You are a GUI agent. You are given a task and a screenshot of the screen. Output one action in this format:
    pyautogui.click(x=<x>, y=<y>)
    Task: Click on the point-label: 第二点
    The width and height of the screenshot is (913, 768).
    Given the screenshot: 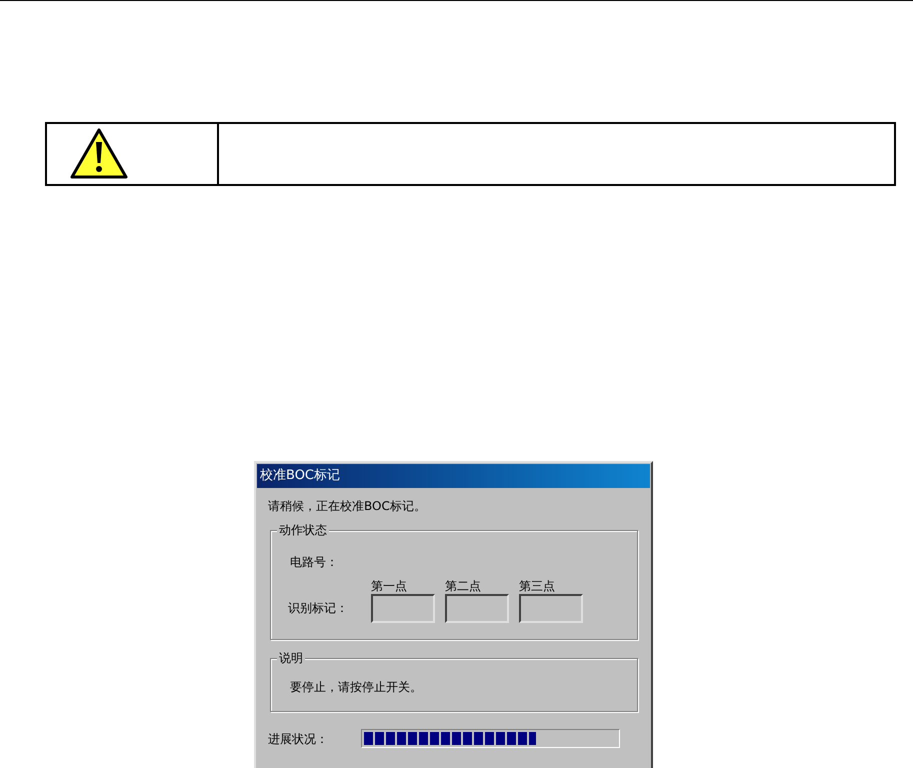 What is the action you would take?
    pyautogui.click(x=463, y=586)
    